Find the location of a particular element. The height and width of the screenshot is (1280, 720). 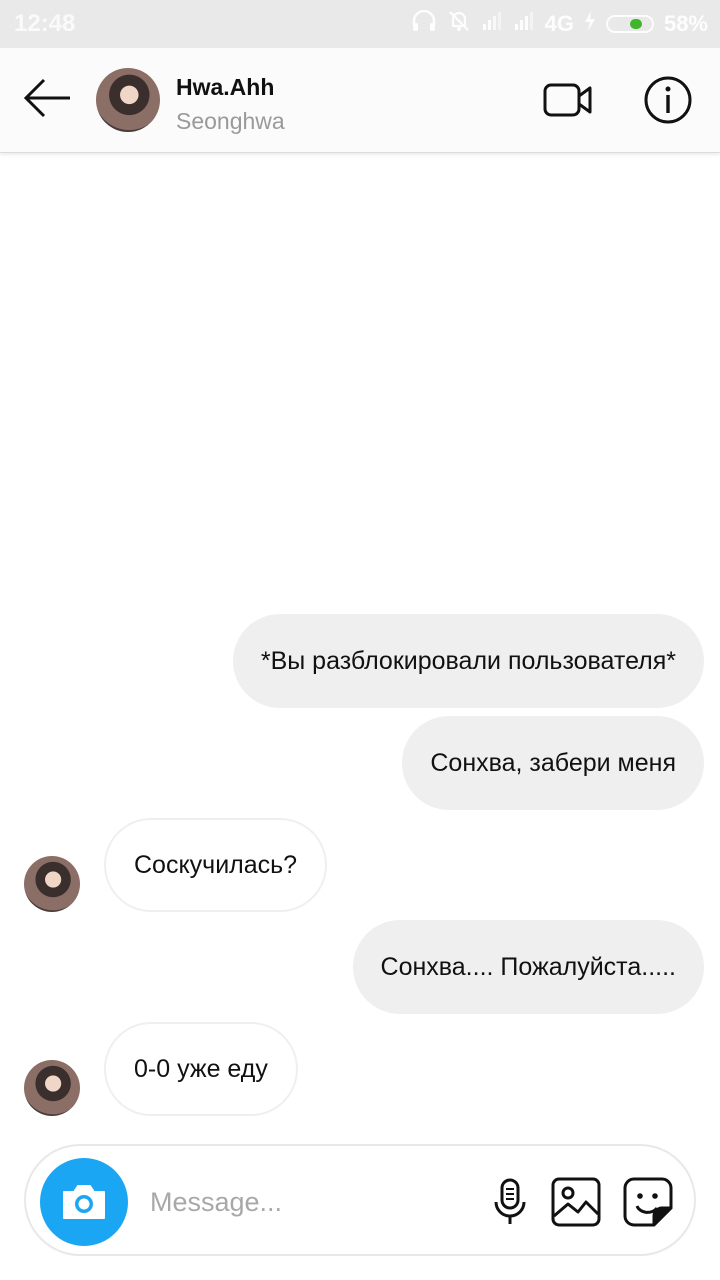

camera-button is located at coordinates (84, 1202).